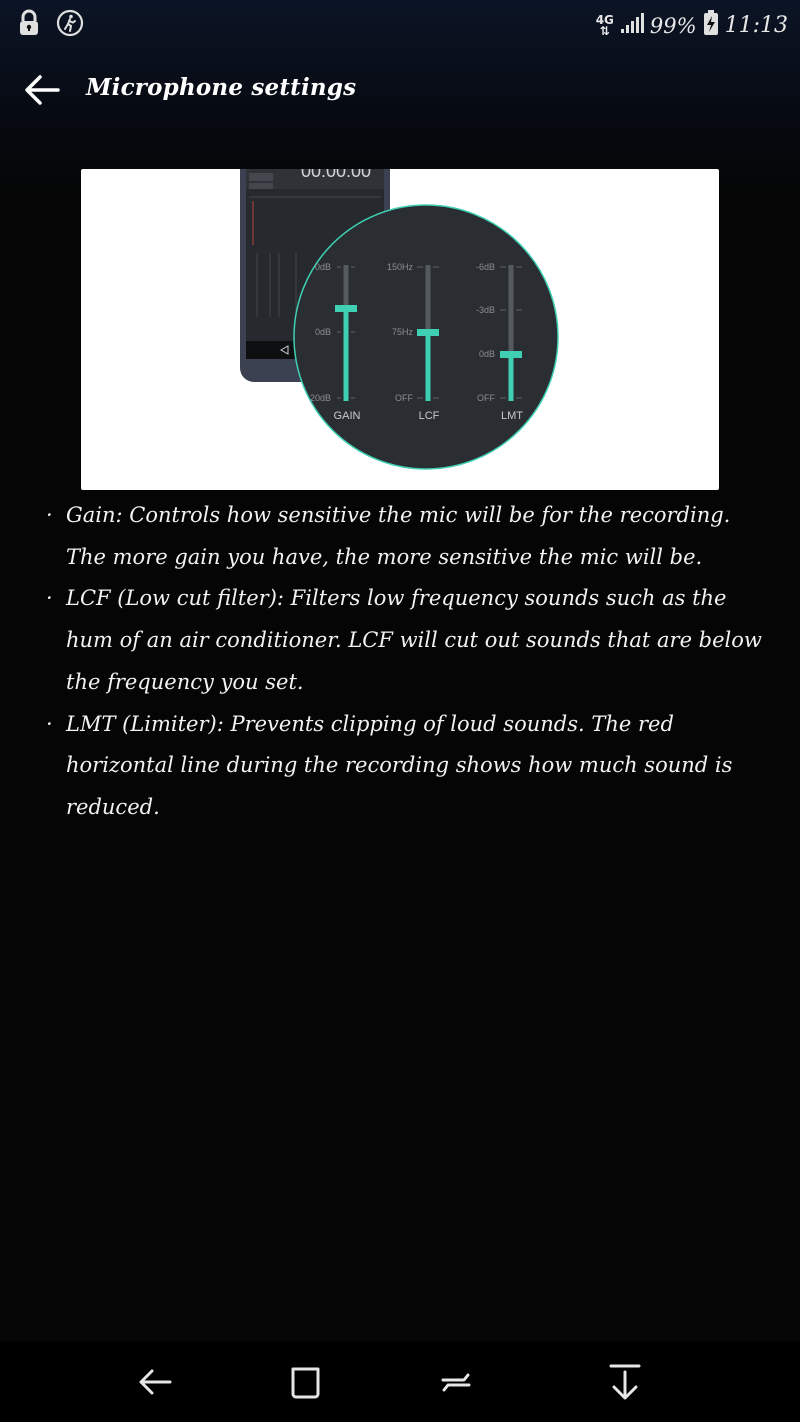 The height and width of the screenshot is (1422, 800). I want to click on status-bar: 4G ⇅ 99% 11:13, so click(400, 23).